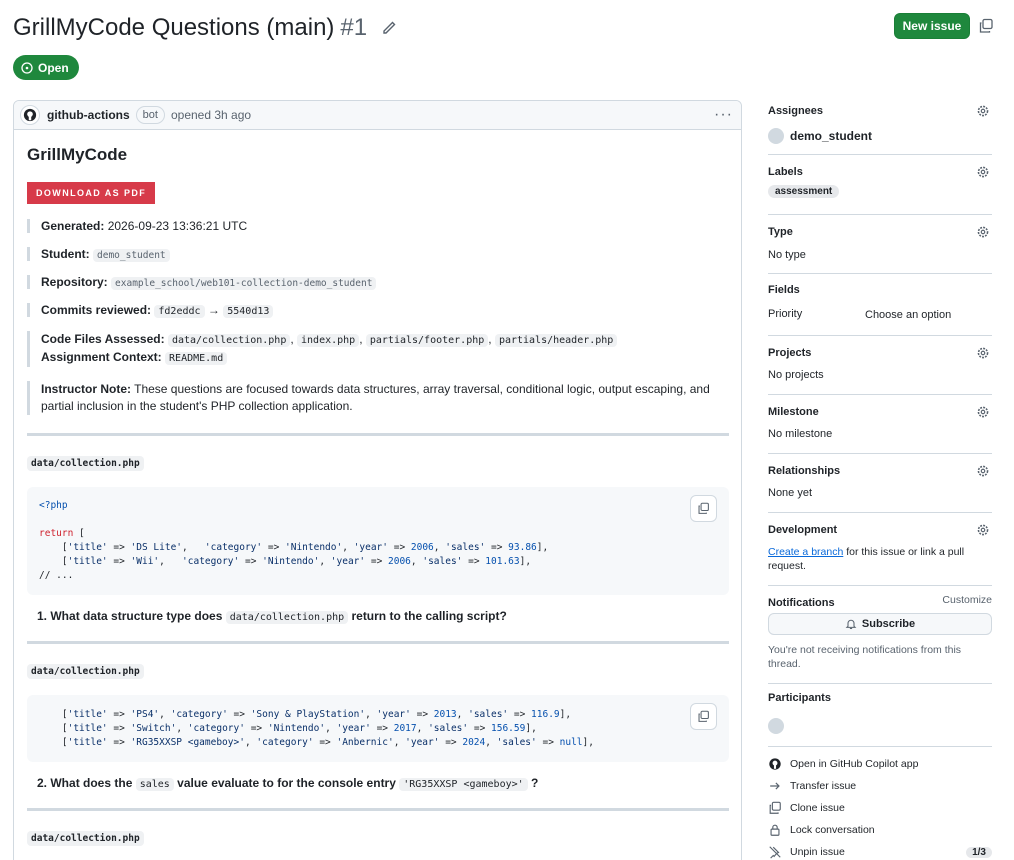 This screenshot has height=860, width=1014. I want to click on section-title: Projects, so click(790, 353).